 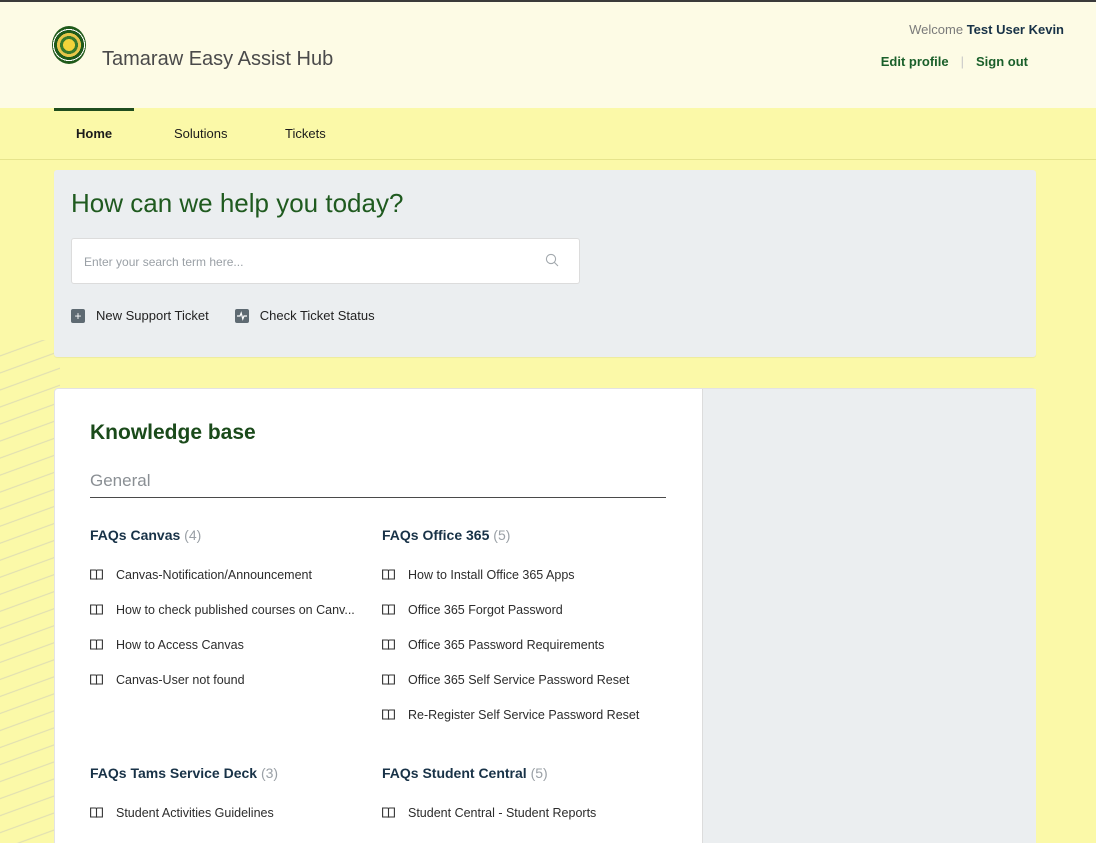 What do you see at coordinates (173, 432) in the screenshot?
I see `knowledge-base-title: Knowledge base` at bounding box center [173, 432].